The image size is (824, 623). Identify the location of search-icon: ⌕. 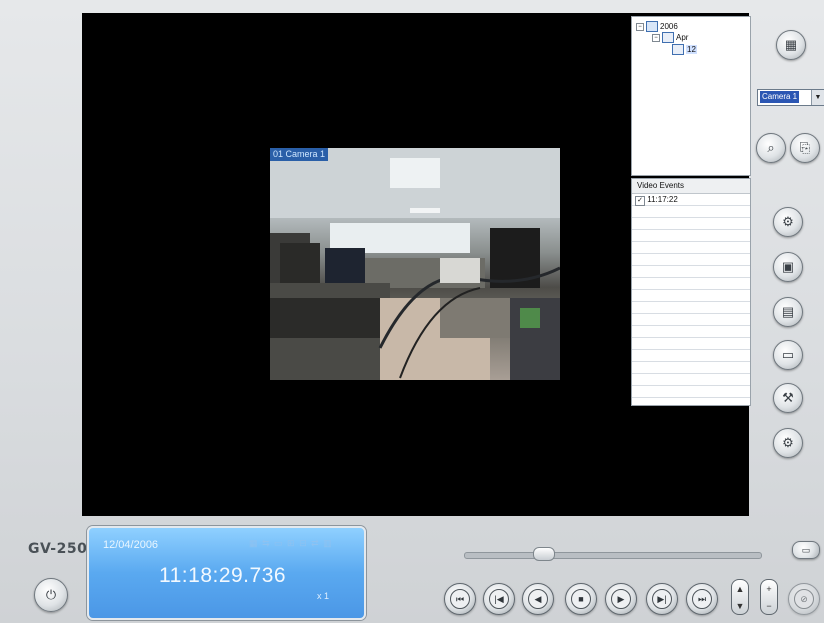
(771, 147).